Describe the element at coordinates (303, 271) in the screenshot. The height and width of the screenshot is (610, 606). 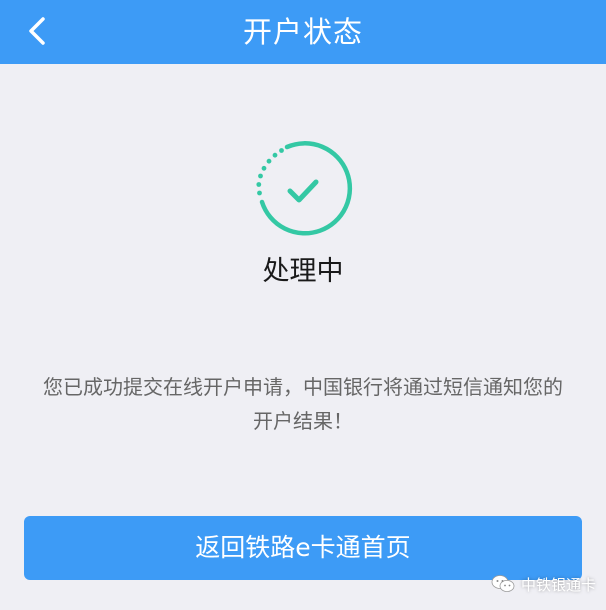
I see `status-label: 处理中` at that location.